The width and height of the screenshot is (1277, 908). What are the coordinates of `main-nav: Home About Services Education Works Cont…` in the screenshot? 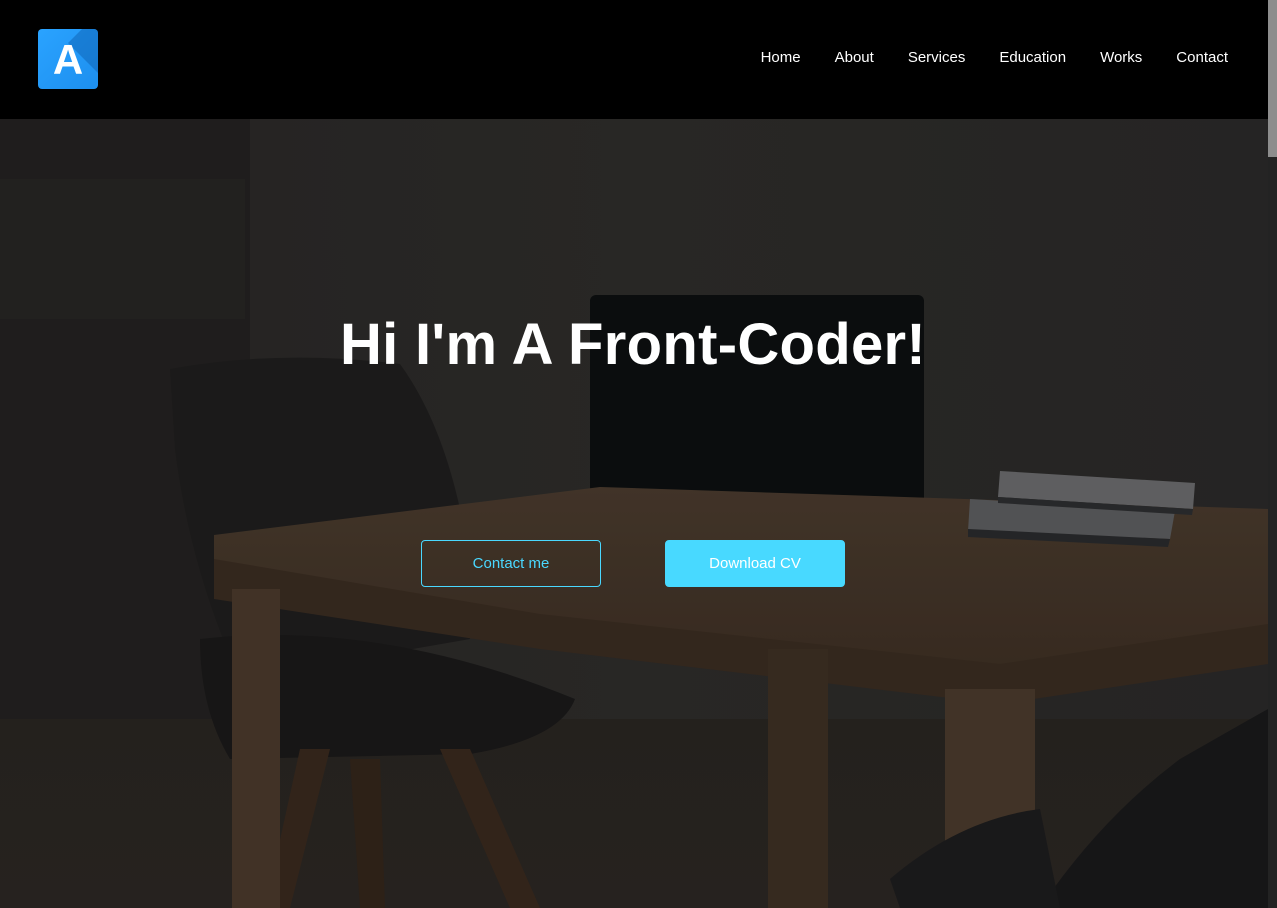 It's located at (977, 59).